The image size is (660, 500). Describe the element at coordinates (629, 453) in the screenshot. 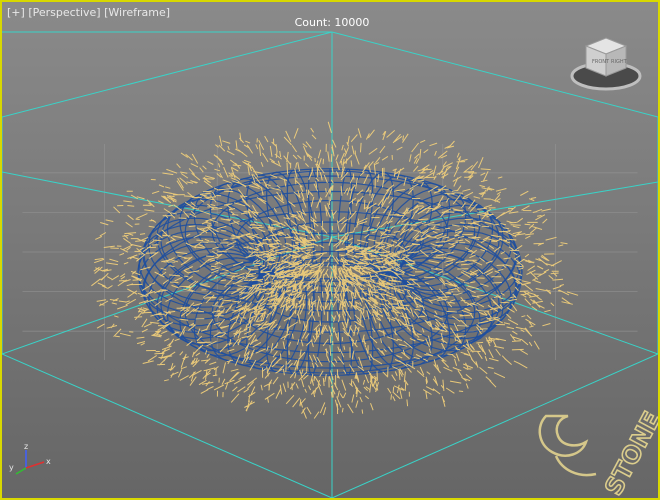

I see `watermark-text: STONE` at that location.